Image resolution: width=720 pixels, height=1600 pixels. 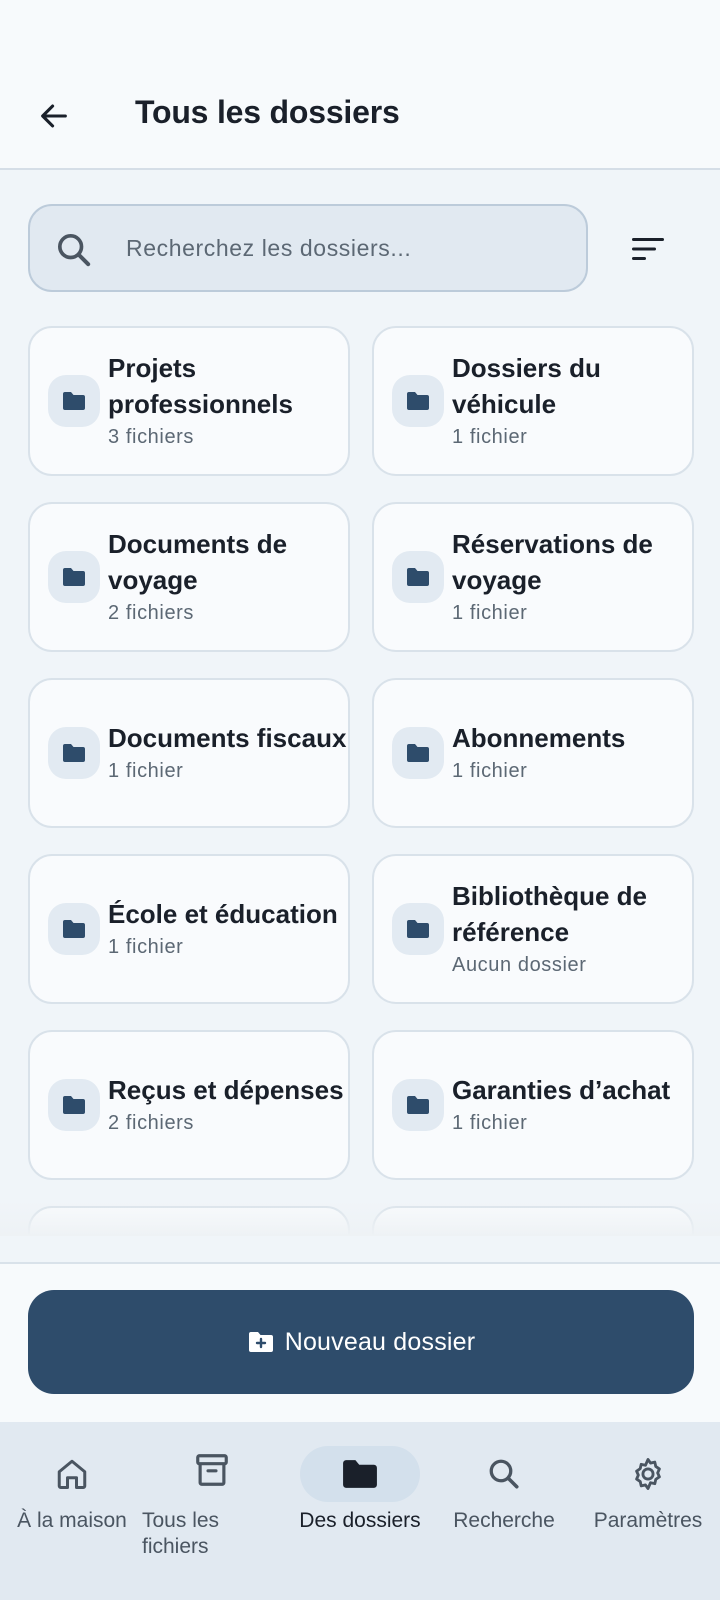 What do you see at coordinates (552, 562) in the screenshot?
I see `folder-name: Réservations de voyage` at bounding box center [552, 562].